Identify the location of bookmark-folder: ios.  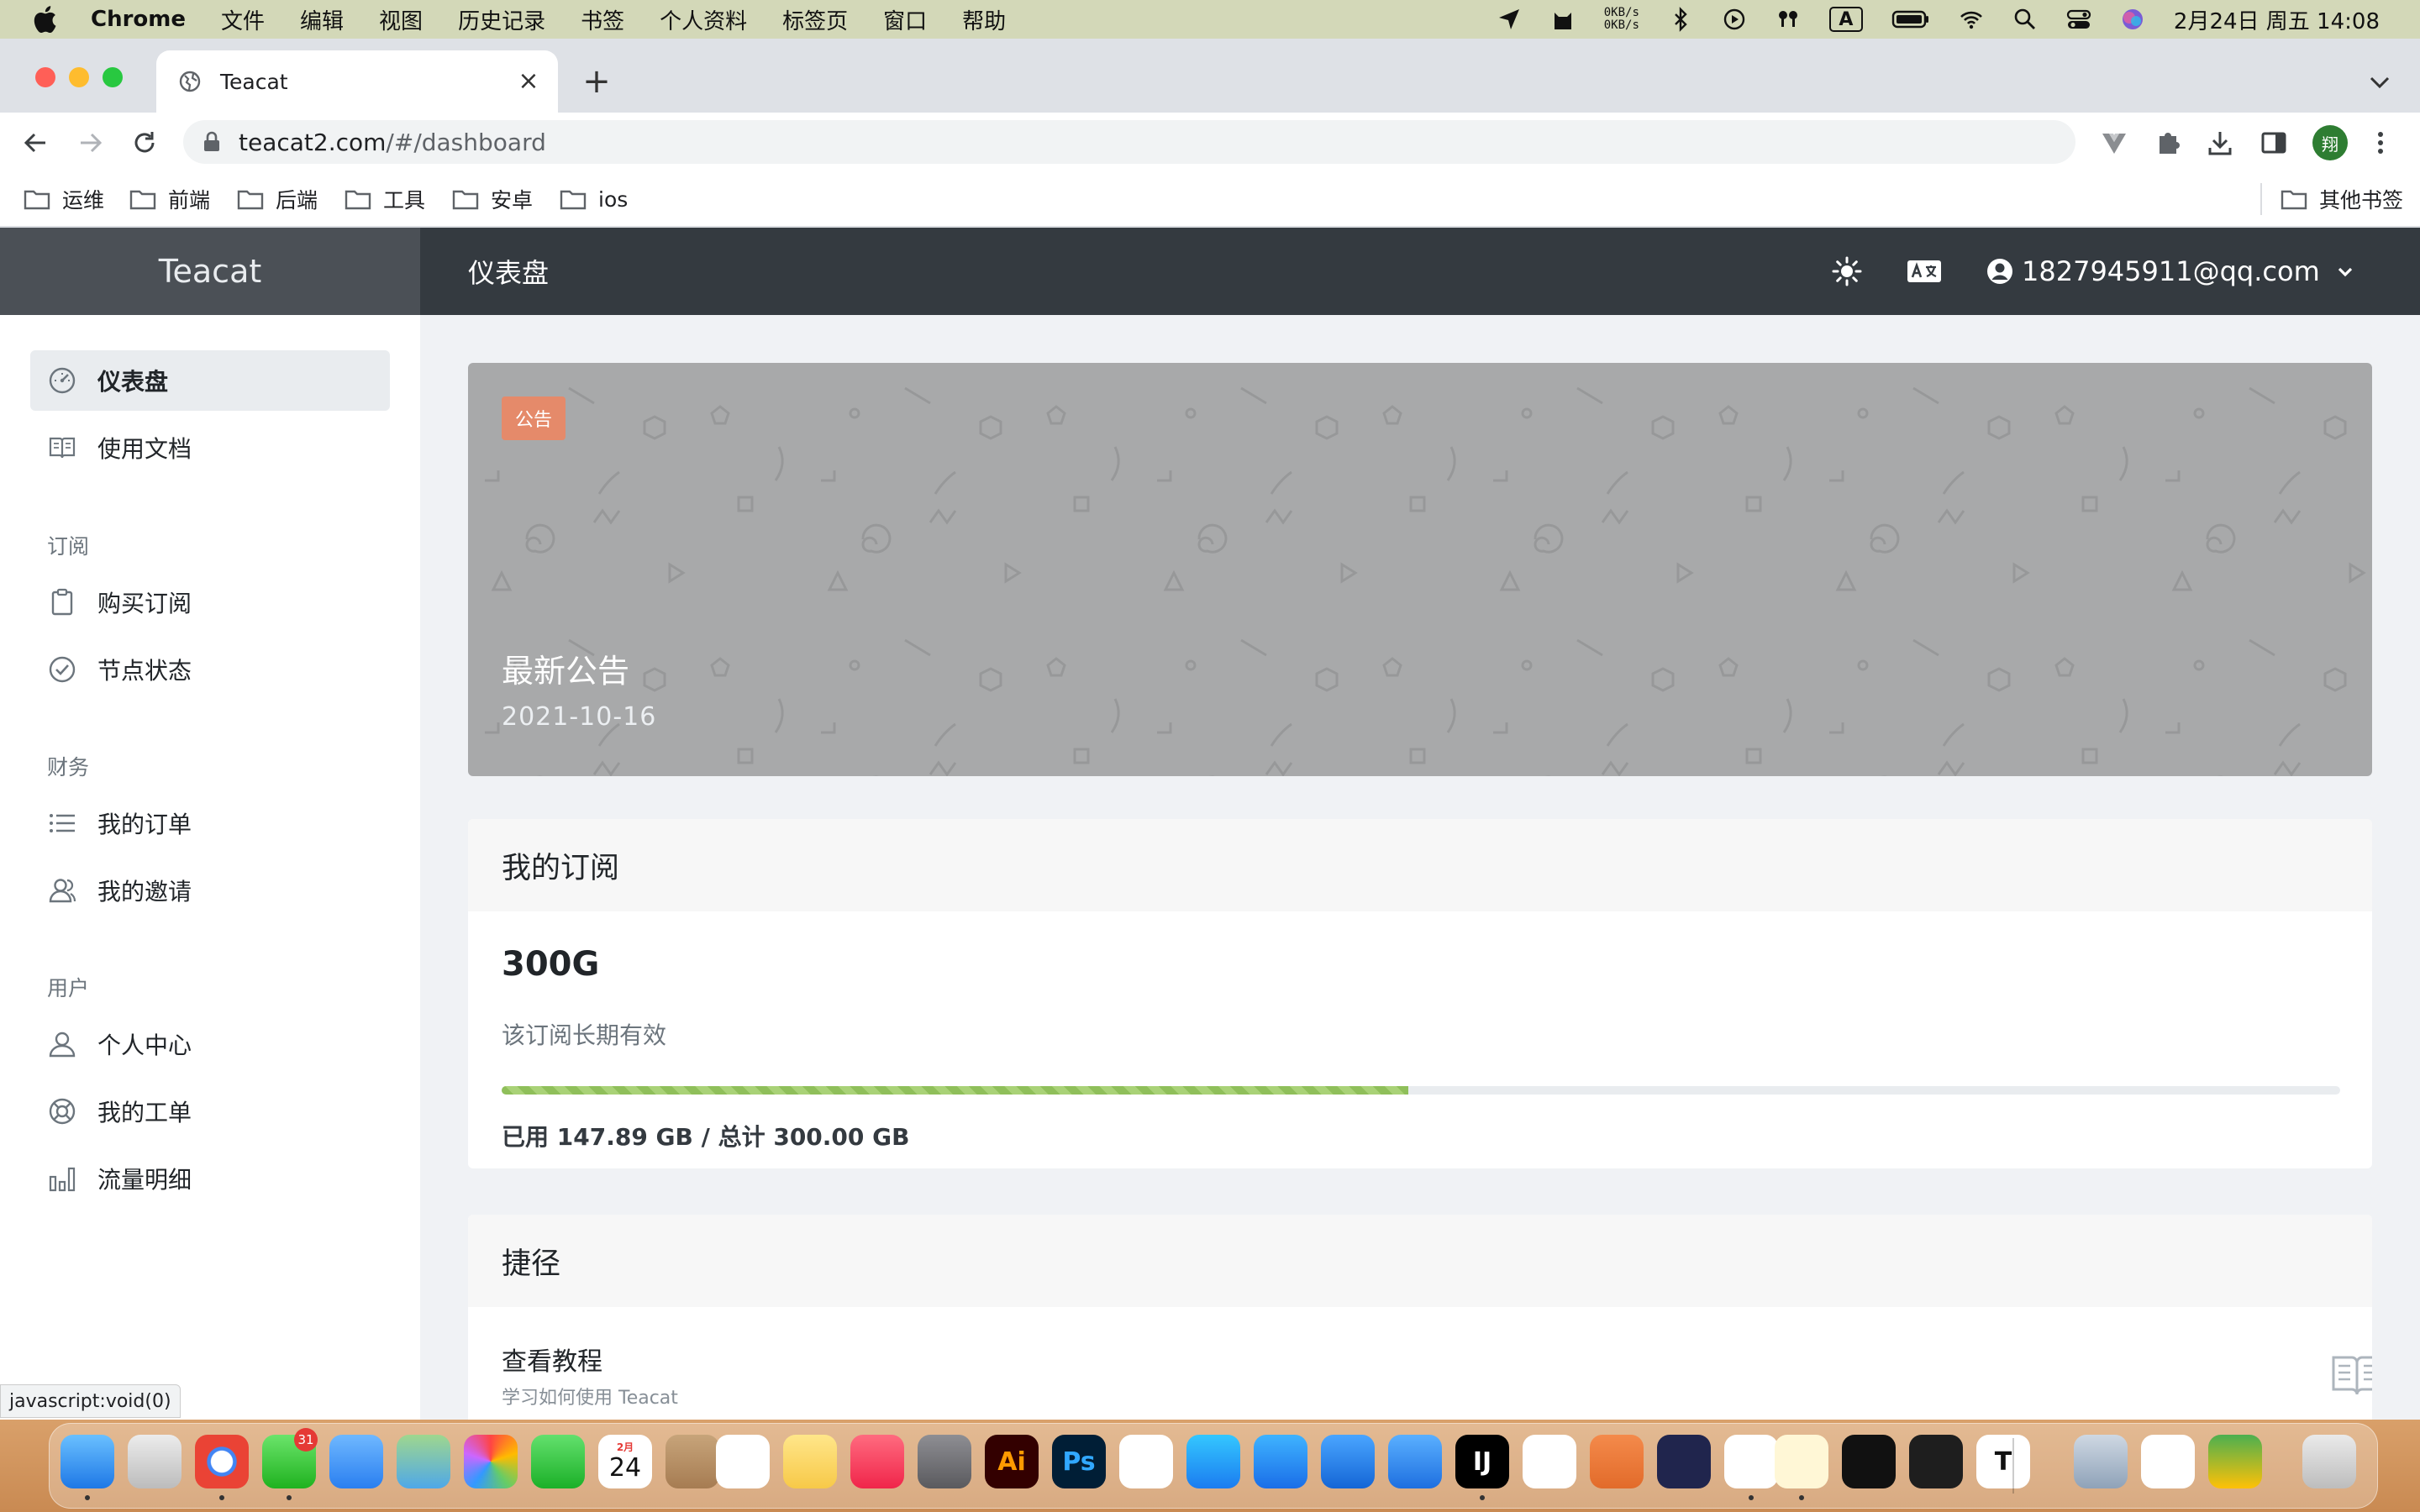
(594, 199).